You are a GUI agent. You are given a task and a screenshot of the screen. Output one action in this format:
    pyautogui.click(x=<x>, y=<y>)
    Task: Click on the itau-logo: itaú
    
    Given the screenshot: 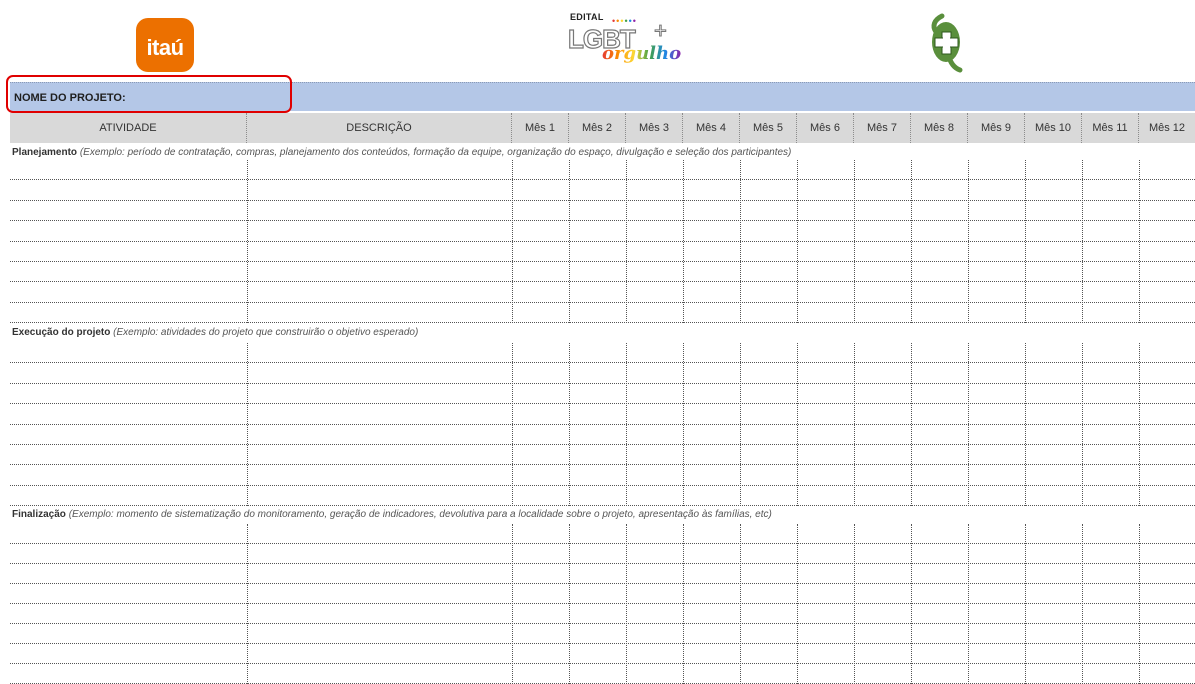 What is the action you would take?
    pyautogui.click(x=165, y=45)
    